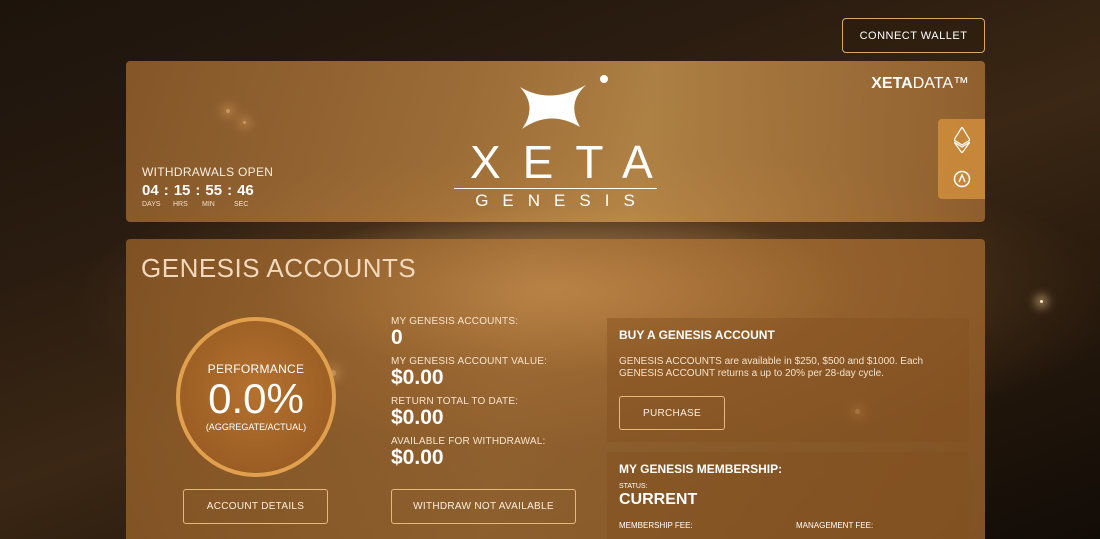 This screenshot has width=1100, height=539. I want to click on timer-days: 04, so click(150, 190).